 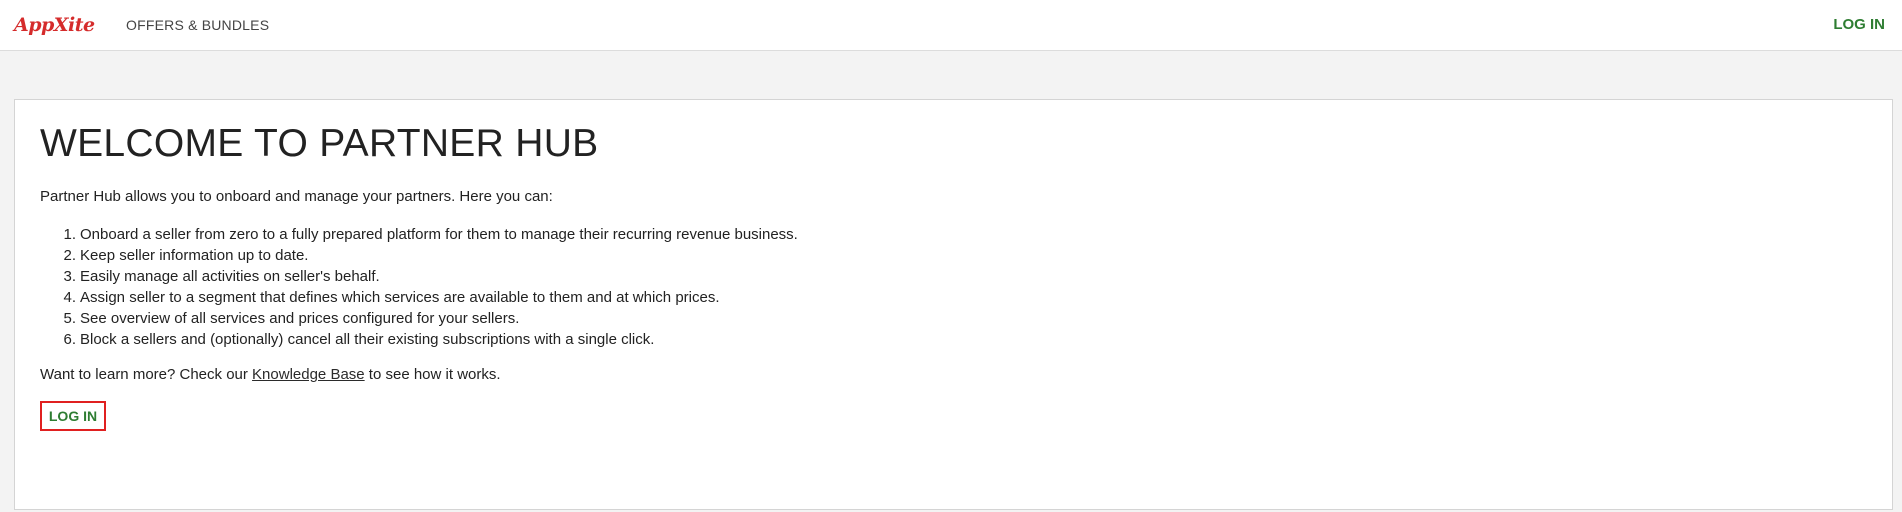 What do you see at coordinates (69, 339) in the screenshot?
I see `list-item-number: 6.` at bounding box center [69, 339].